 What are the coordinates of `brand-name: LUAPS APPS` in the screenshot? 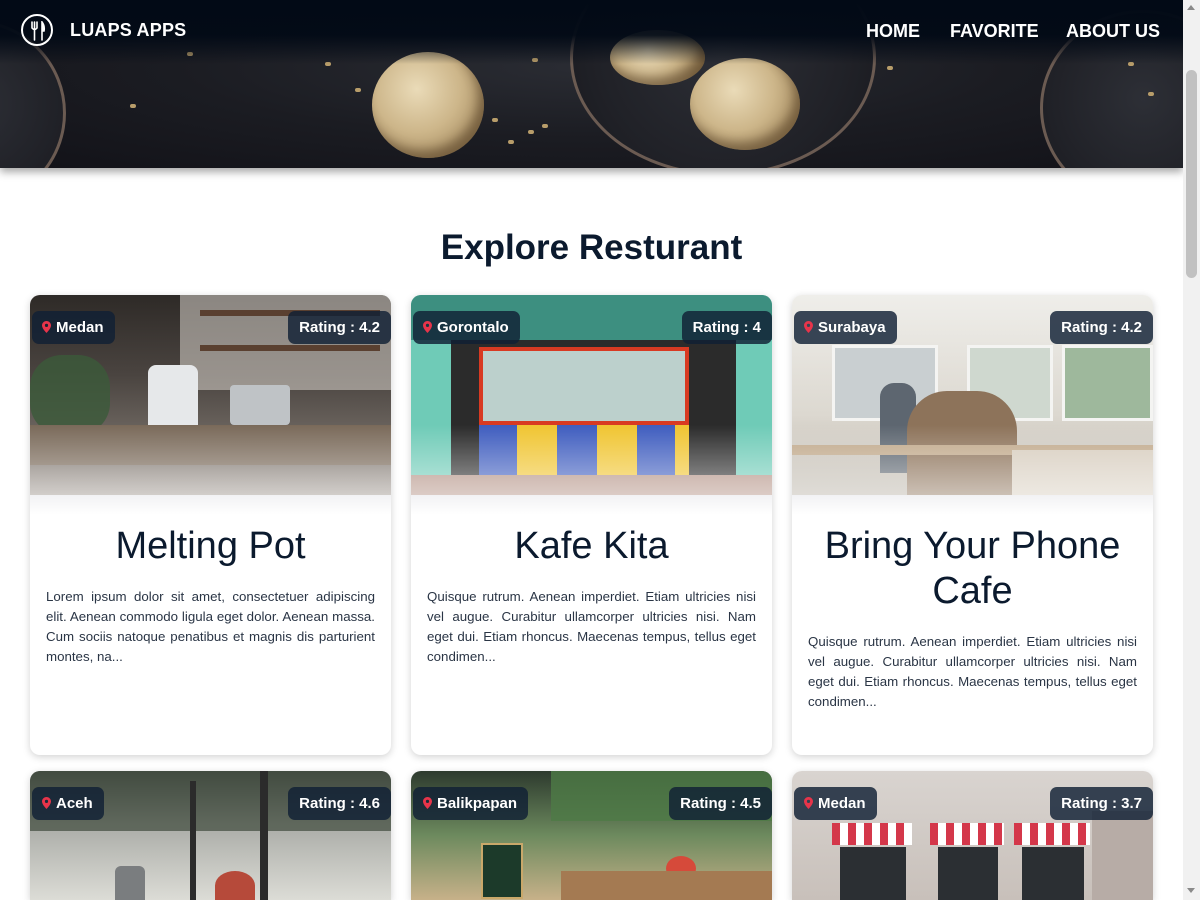 It's located at (128, 30).